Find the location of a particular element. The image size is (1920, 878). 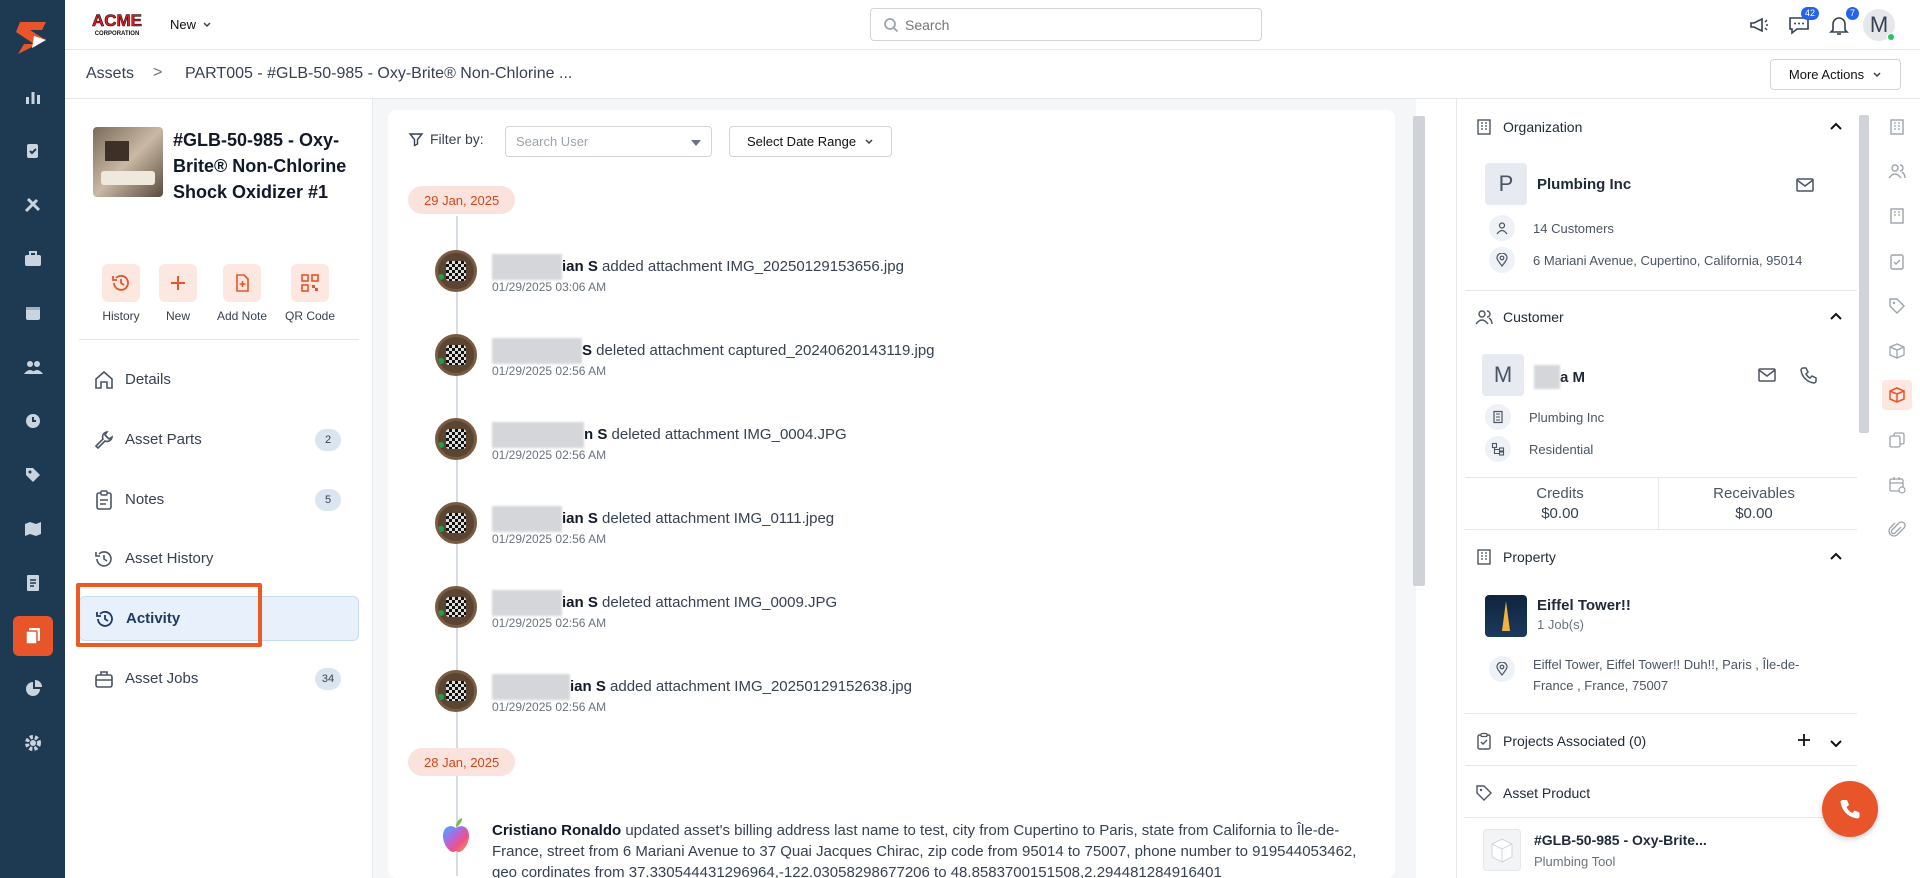

property-jobs: 1 Job(s) is located at coordinates (1560, 624).